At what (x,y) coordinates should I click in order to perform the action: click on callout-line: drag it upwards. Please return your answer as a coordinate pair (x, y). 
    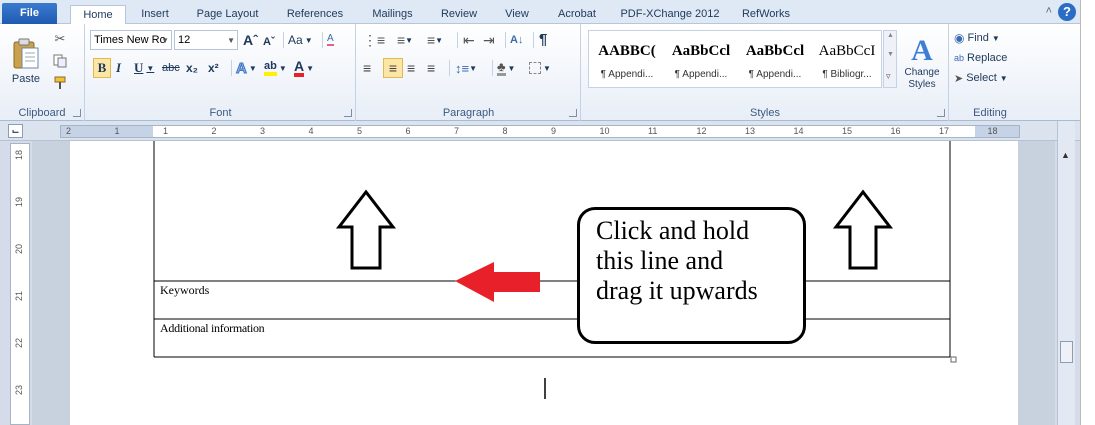
    Looking at the image, I should click on (677, 290).